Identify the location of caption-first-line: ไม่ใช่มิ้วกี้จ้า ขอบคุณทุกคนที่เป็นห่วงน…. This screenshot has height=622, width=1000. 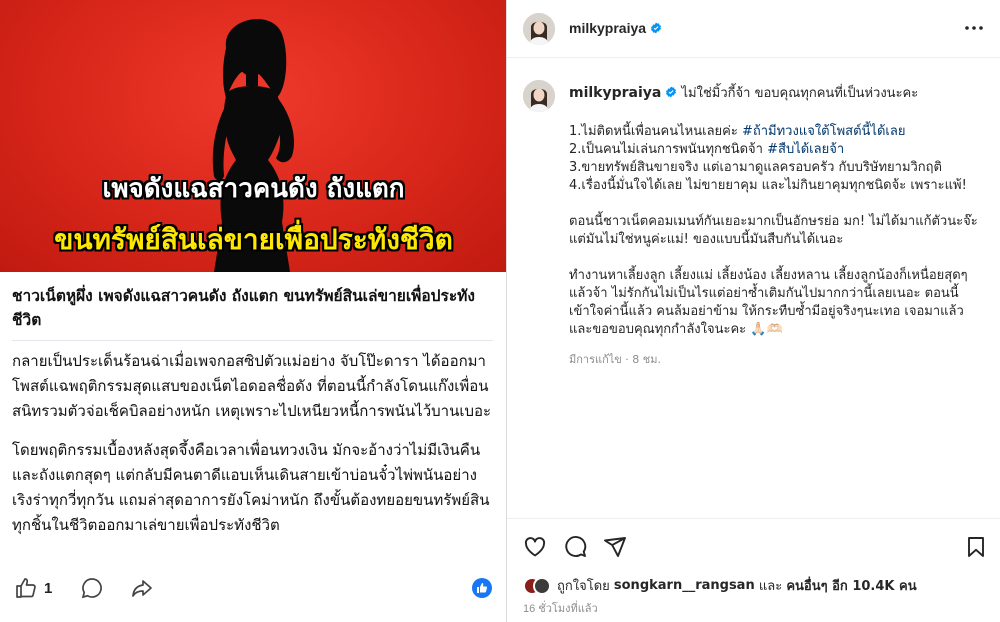
(800, 93).